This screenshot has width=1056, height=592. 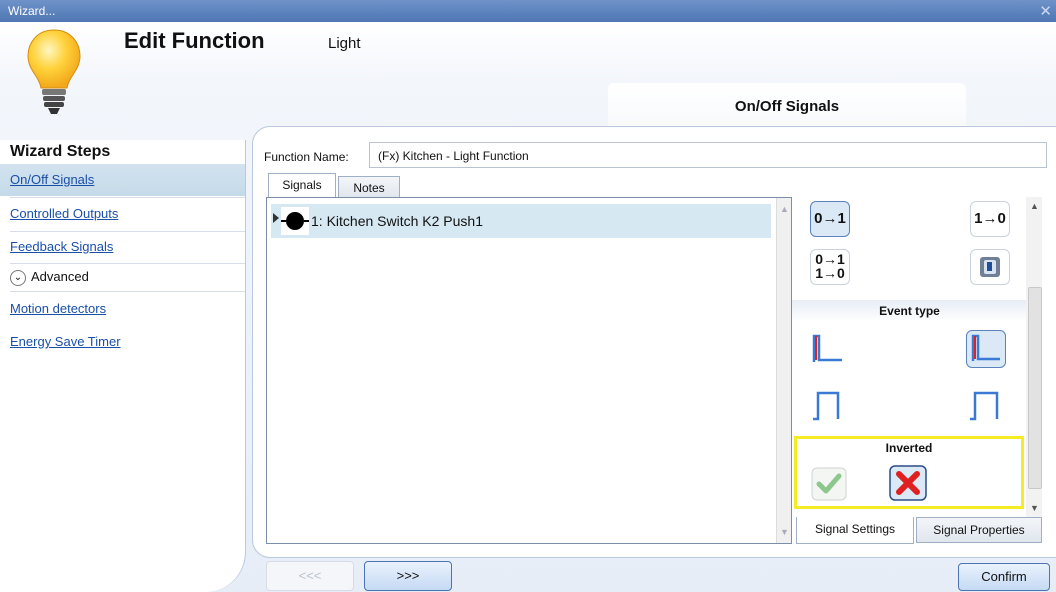 What do you see at coordinates (369, 187) in the screenshot?
I see `tab-notes: Notes` at bounding box center [369, 187].